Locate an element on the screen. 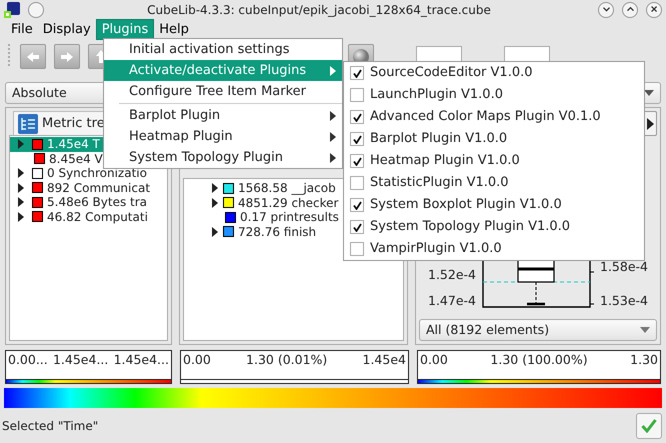  tree-item: 728.76 finish is located at coordinates (250, 231).